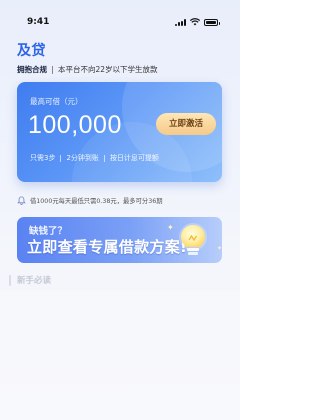 The width and height of the screenshot is (320, 420). I want to click on feature-item: 只需3步, so click(43, 158).